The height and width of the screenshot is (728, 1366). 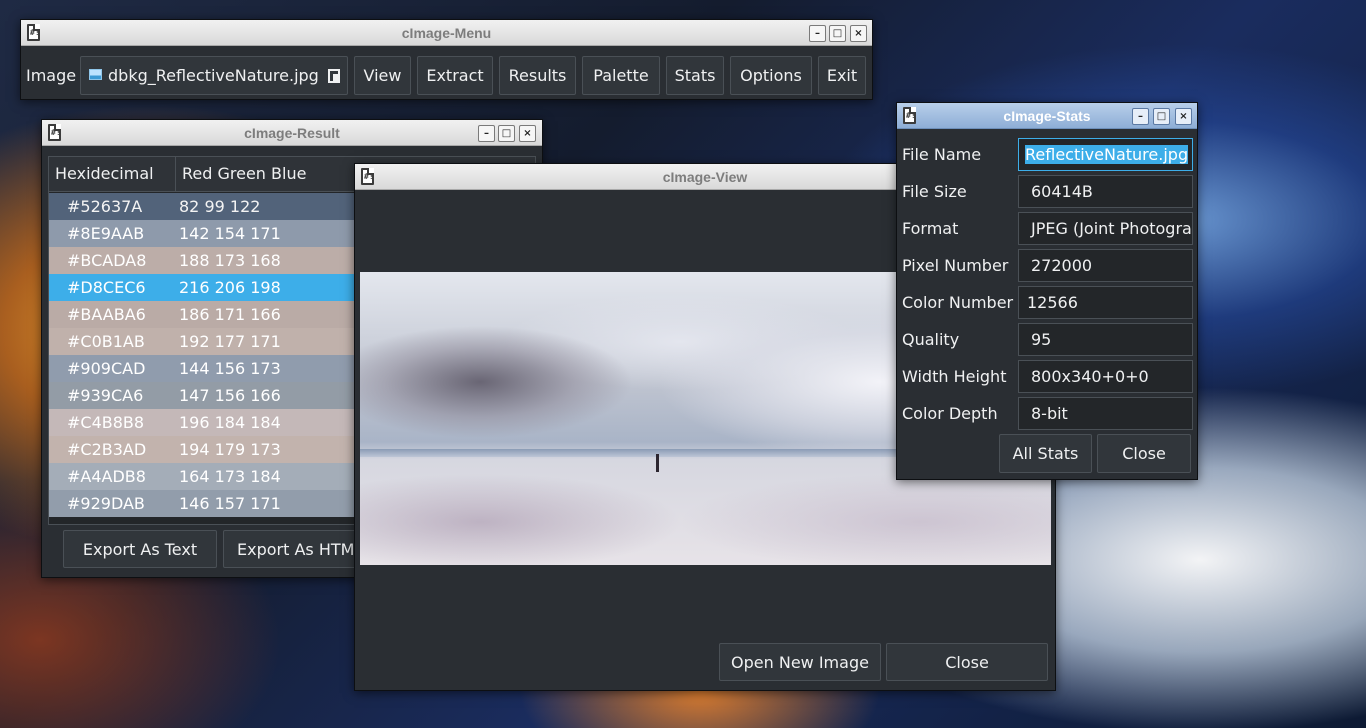 What do you see at coordinates (954, 376) in the screenshot?
I see `width-height-label: Width Height` at bounding box center [954, 376].